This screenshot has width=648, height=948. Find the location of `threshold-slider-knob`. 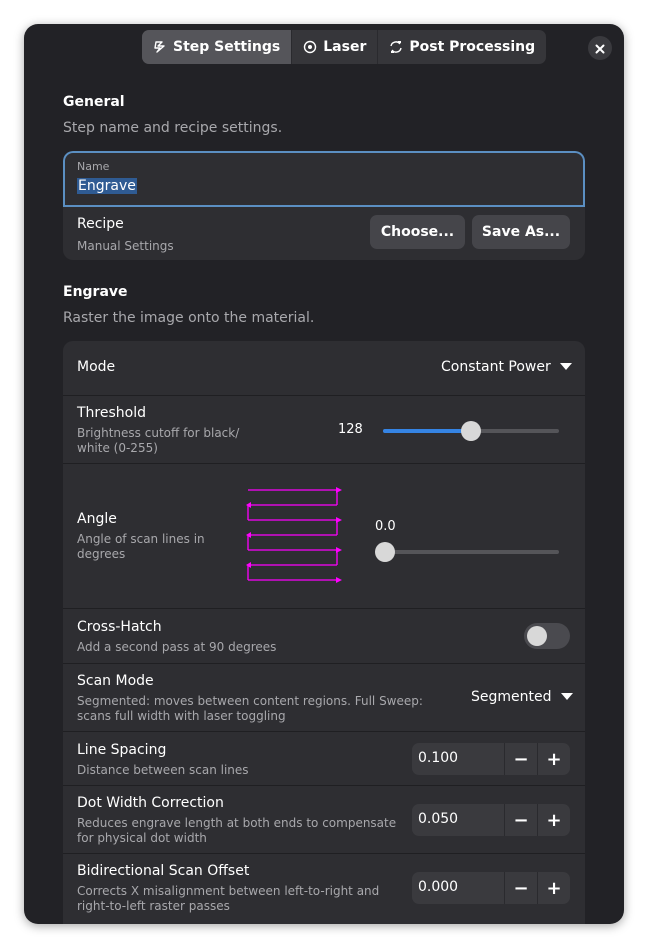

threshold-slider-knob is located at coordinates (471, 431).